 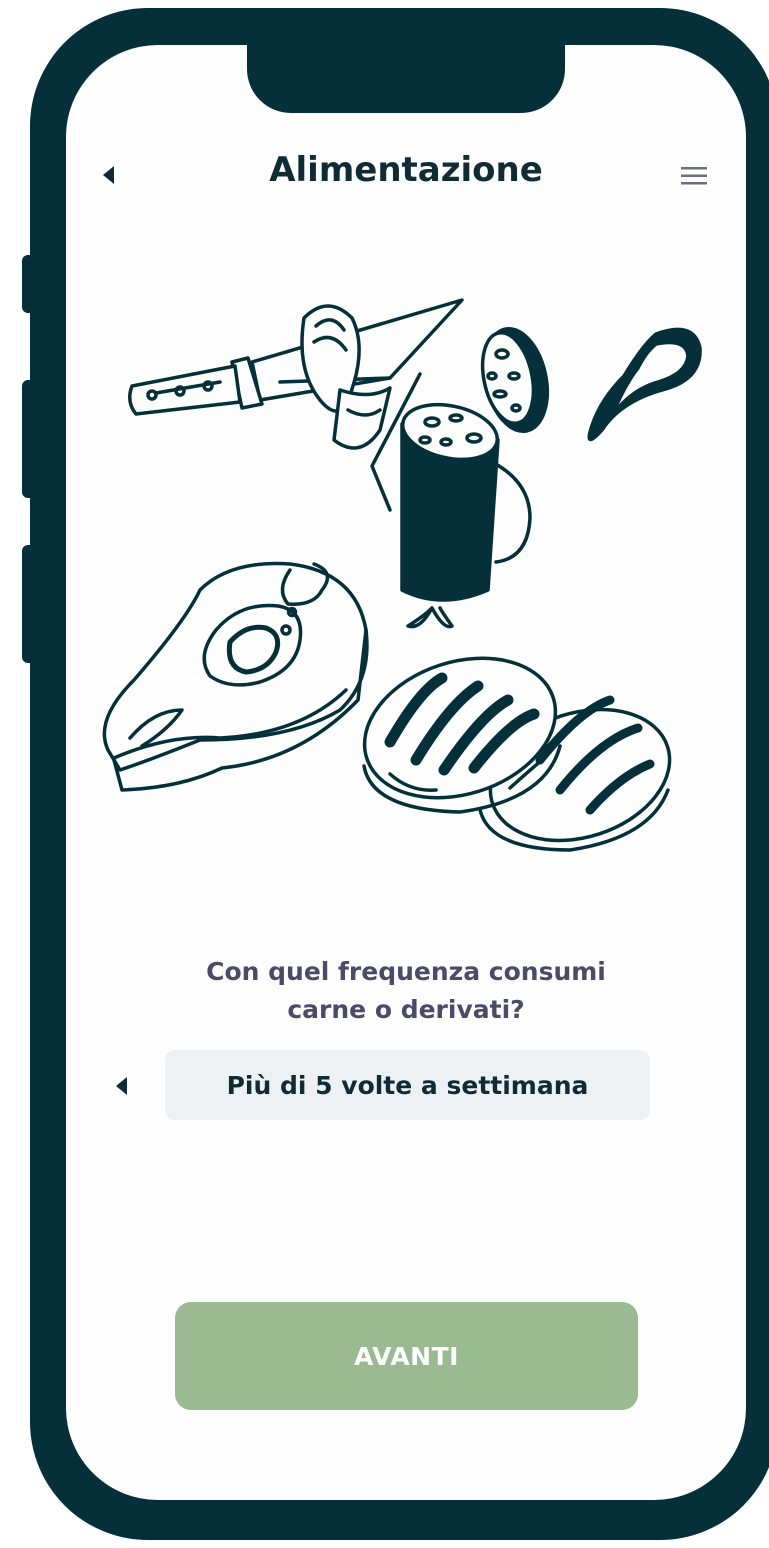 What do you see at coordinates (406, 1356) in the screenshot?
I see `next-button: AVANTI` at bounding box center [406, 1356].